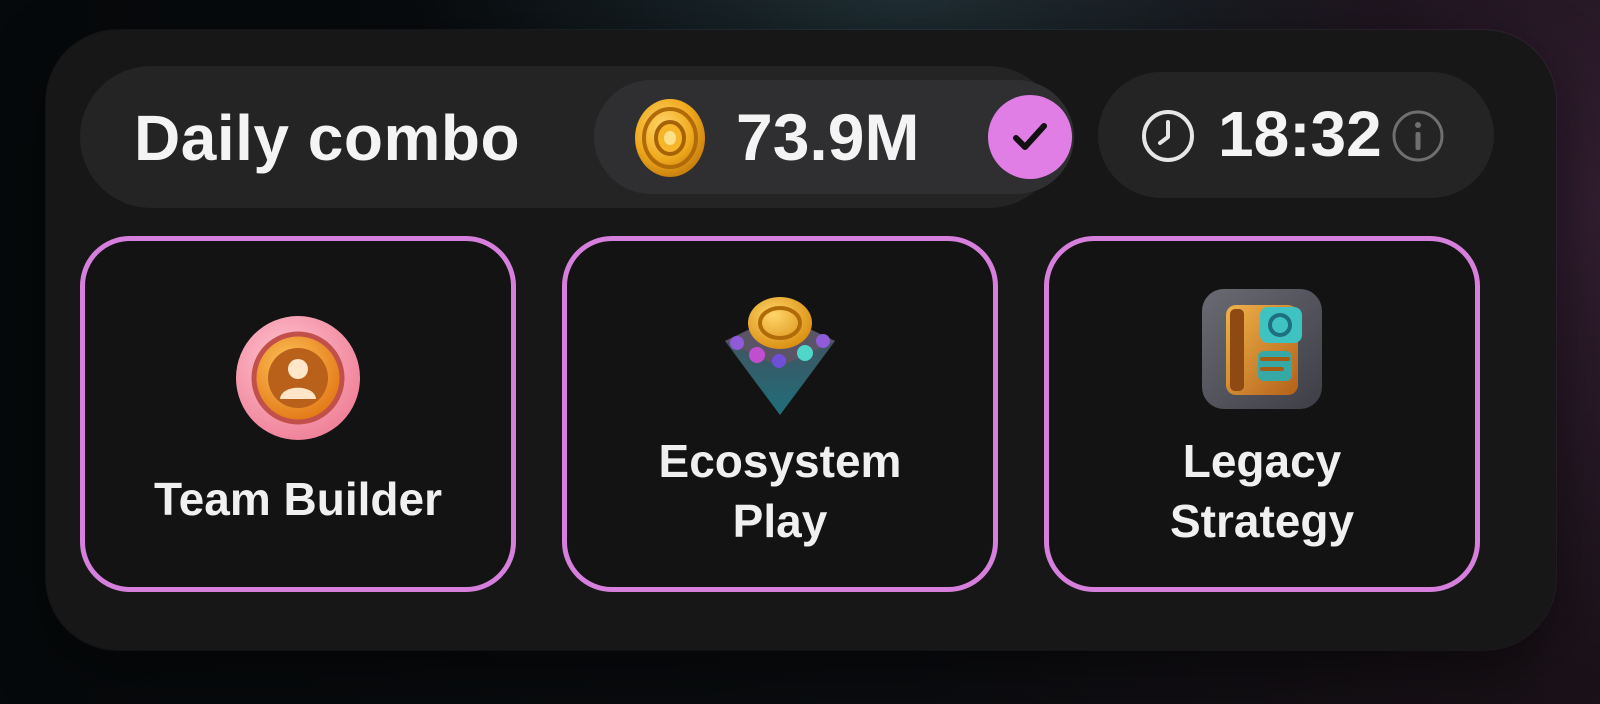 Image resolution: width=1600 pixels, height=704 pixels. Describe the element at coordinates (577, 137) in the screenshot. I see `daily-combo-header: Daily combo 73.9M` at that location.